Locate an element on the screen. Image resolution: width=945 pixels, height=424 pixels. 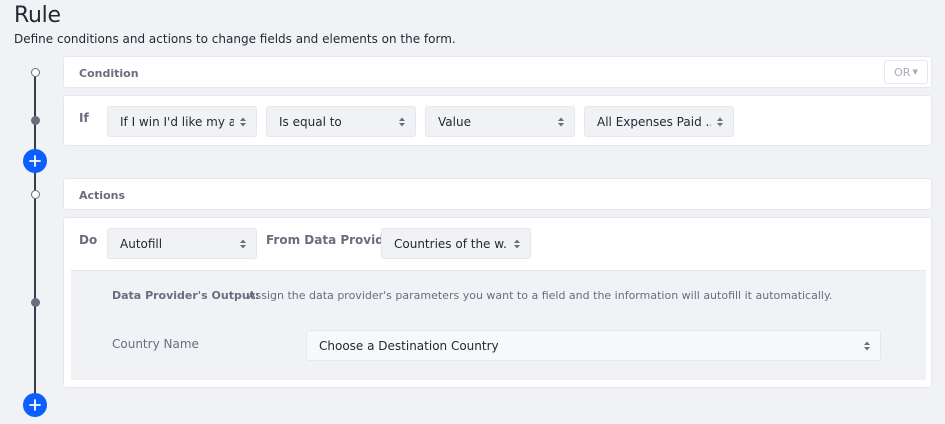
do-timeline-node is located at coordinates (35, 302).